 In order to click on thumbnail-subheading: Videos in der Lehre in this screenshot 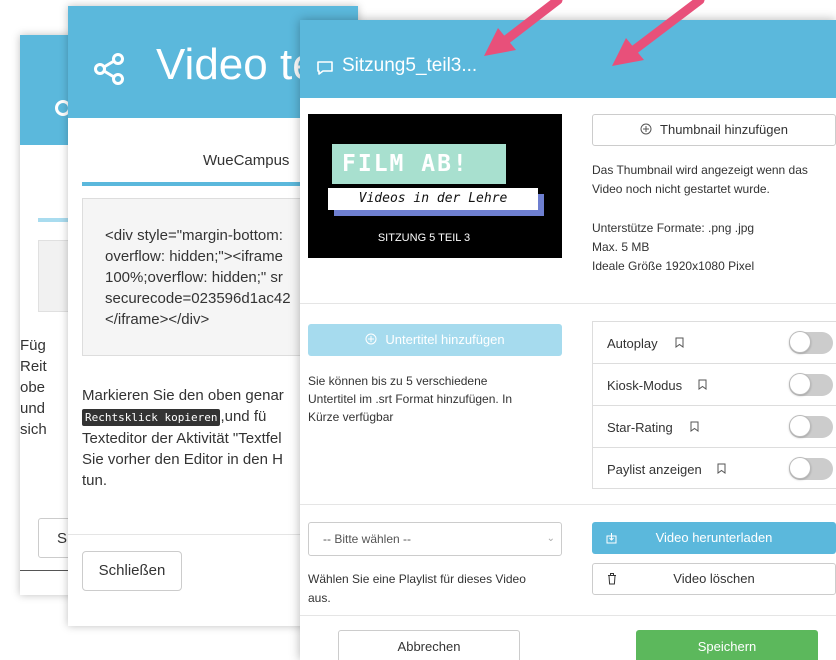, I will do `click(433, 199)`.